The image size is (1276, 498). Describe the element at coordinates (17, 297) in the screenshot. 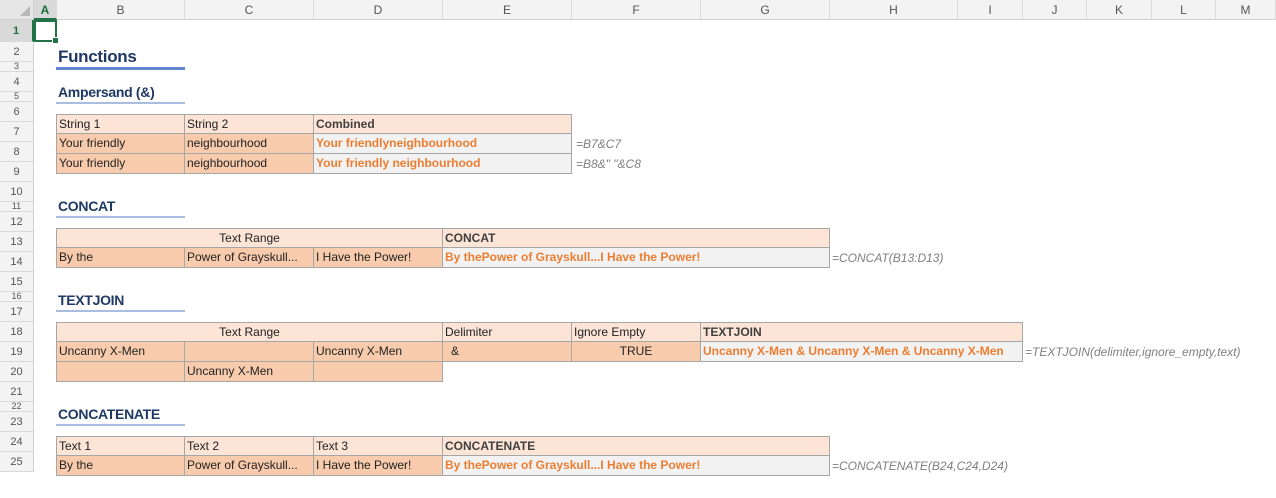

I see `row-header-16: 16` at that location.